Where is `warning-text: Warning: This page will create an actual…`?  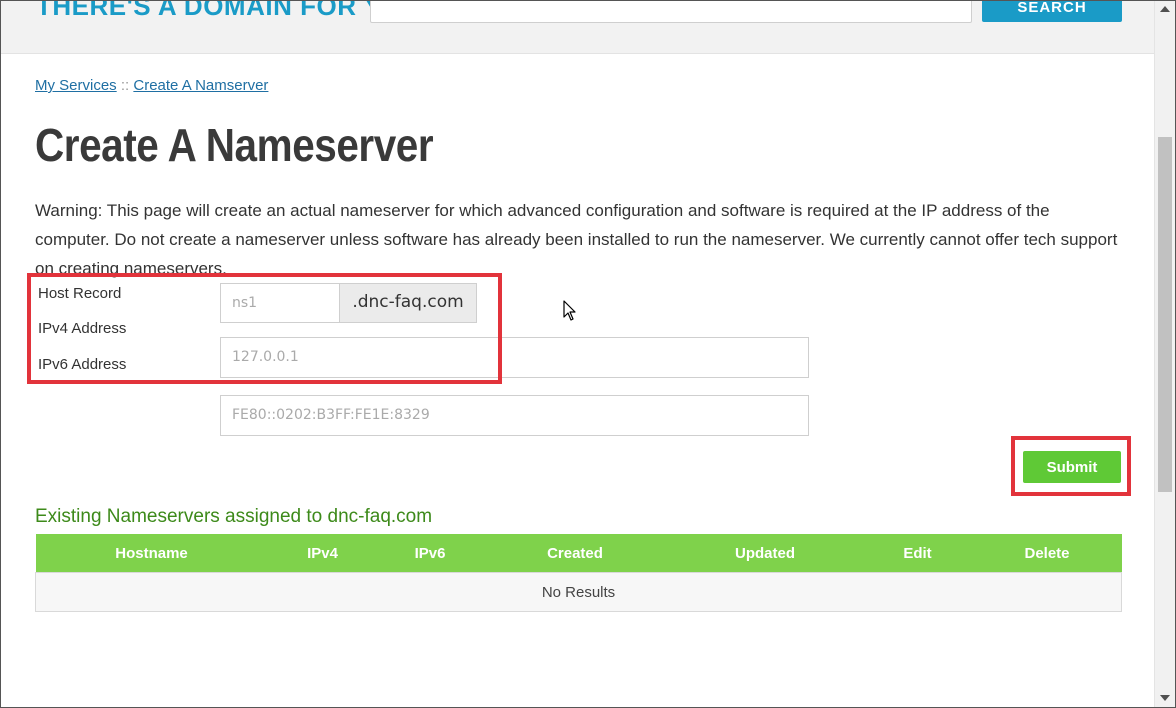
warning-text: Warning: This page will create an actual… is located at coordinates (576, 239).